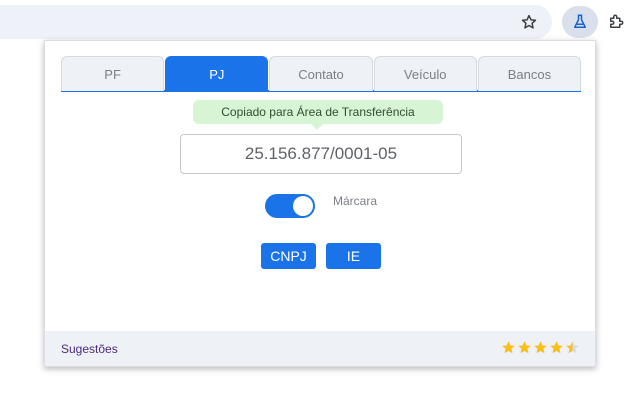 This screenshot has width=640, height=400. What do you see at coordinates (113, 73) in the screenshot?
I see `tab-pf: PF` at bounding box center [113, 73].